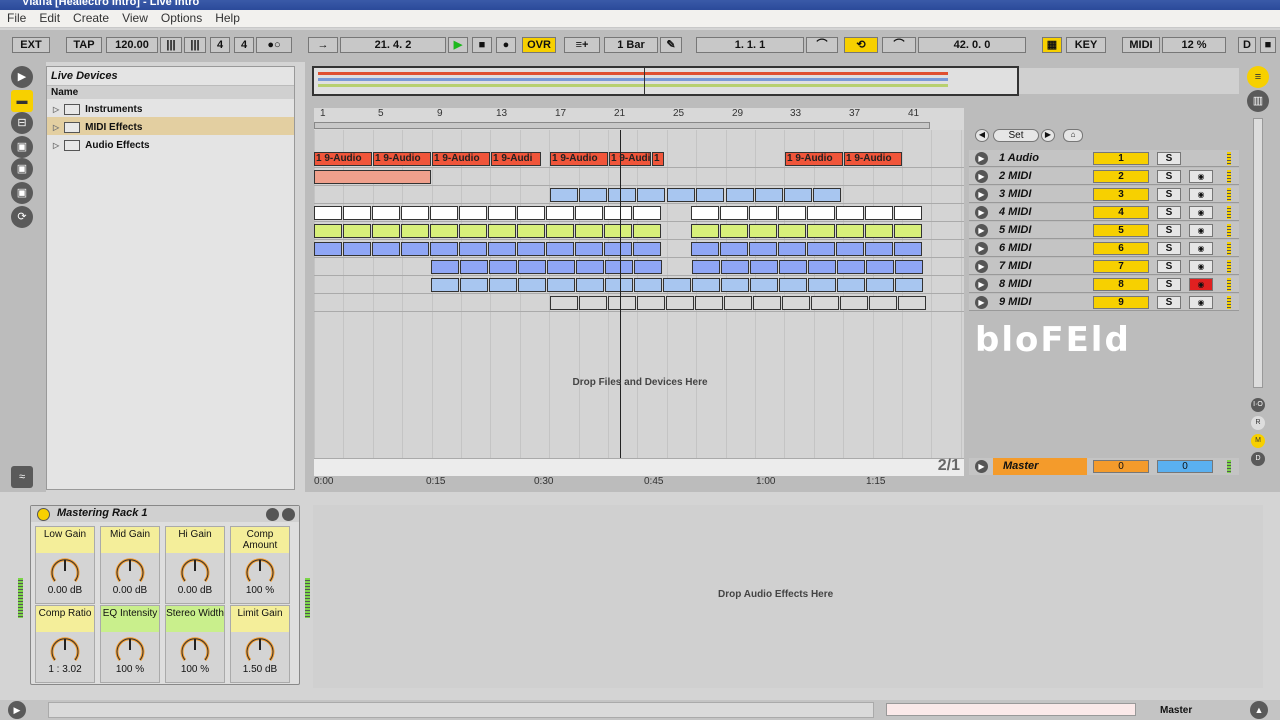 This screenshot has width=1280, height=720. Describe the element at coordinates (195, 45) in the screenshot. I see `nudge-up-icon: |||` at that location.